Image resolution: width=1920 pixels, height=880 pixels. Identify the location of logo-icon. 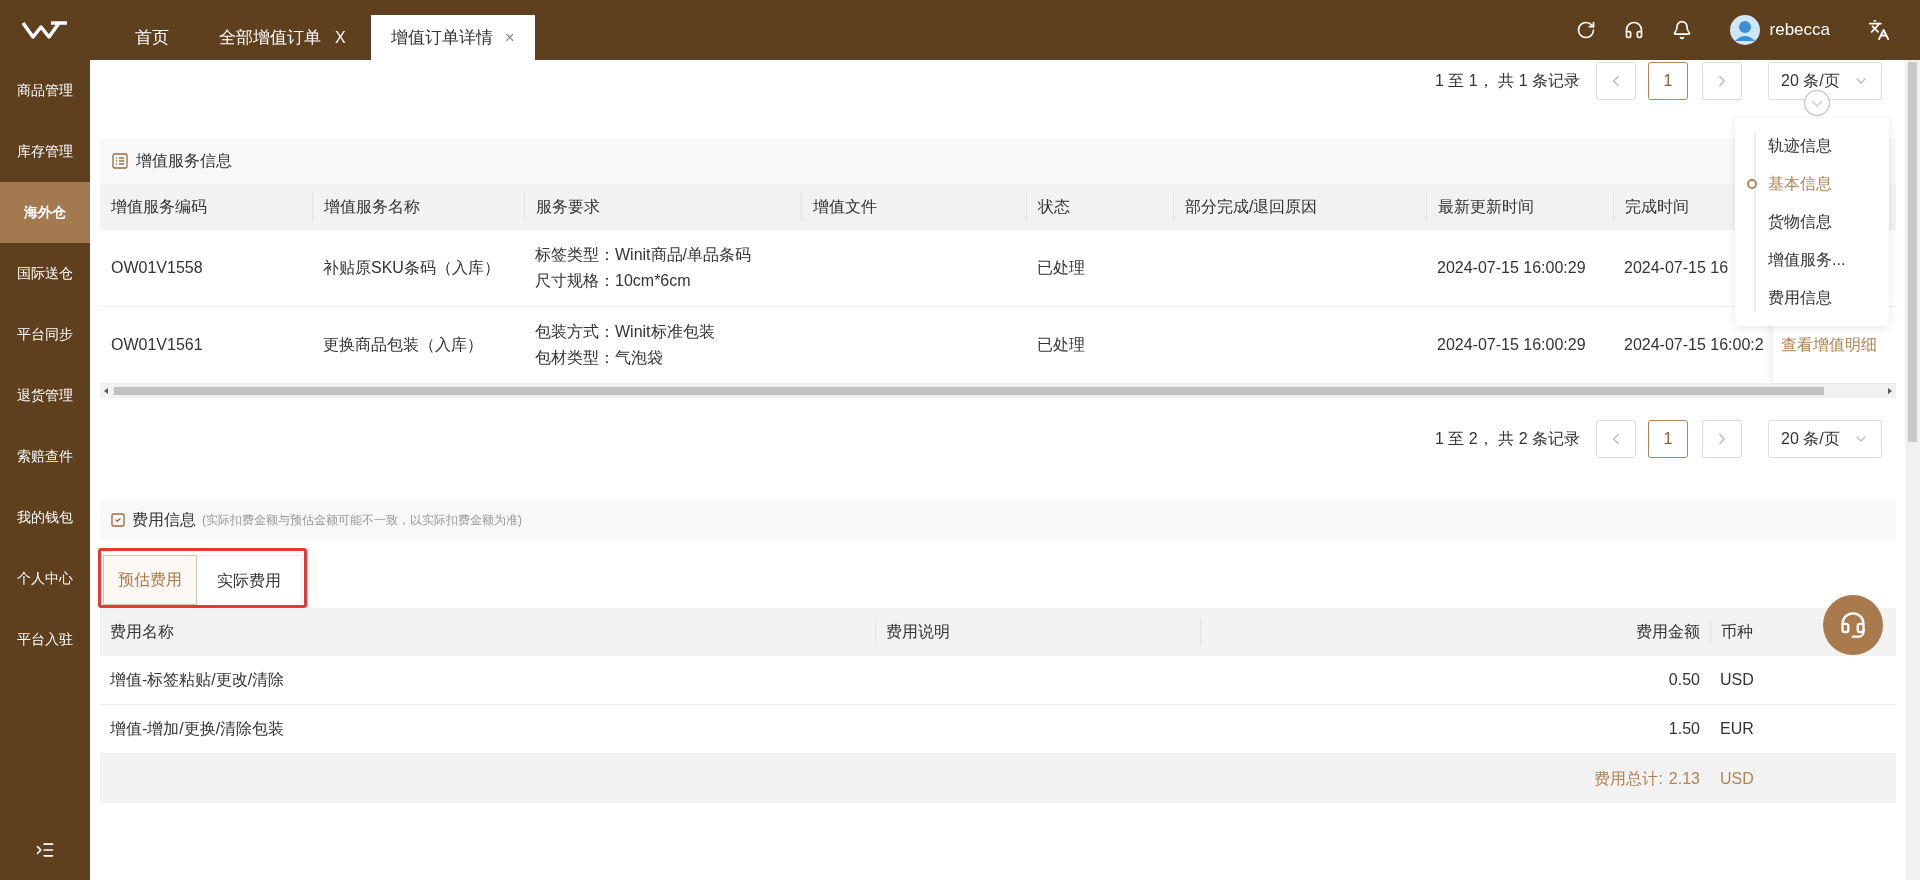
(45, 30).